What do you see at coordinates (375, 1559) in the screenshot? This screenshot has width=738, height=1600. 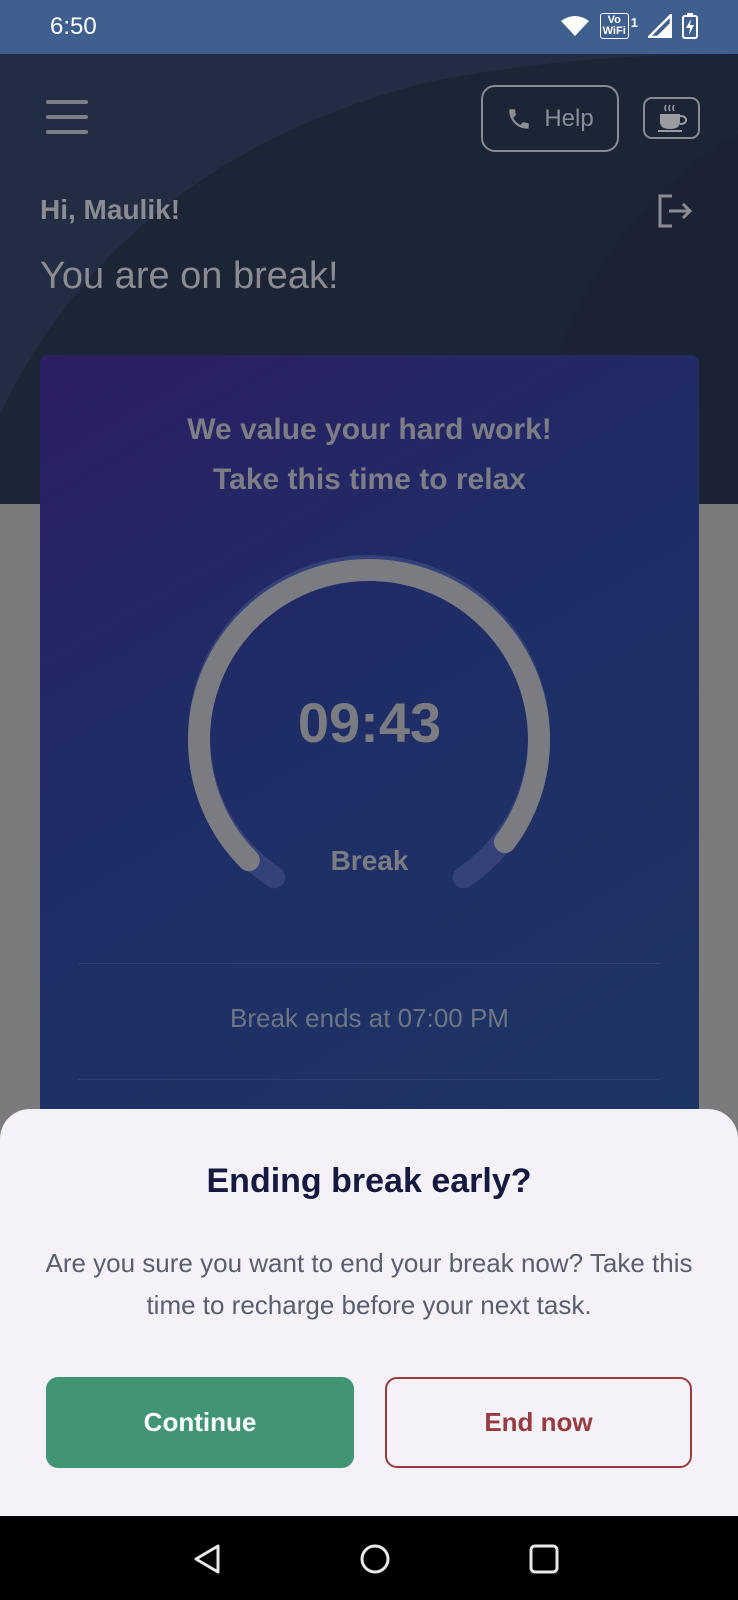 I see `home-icon` at bounding box center [375, 1559].